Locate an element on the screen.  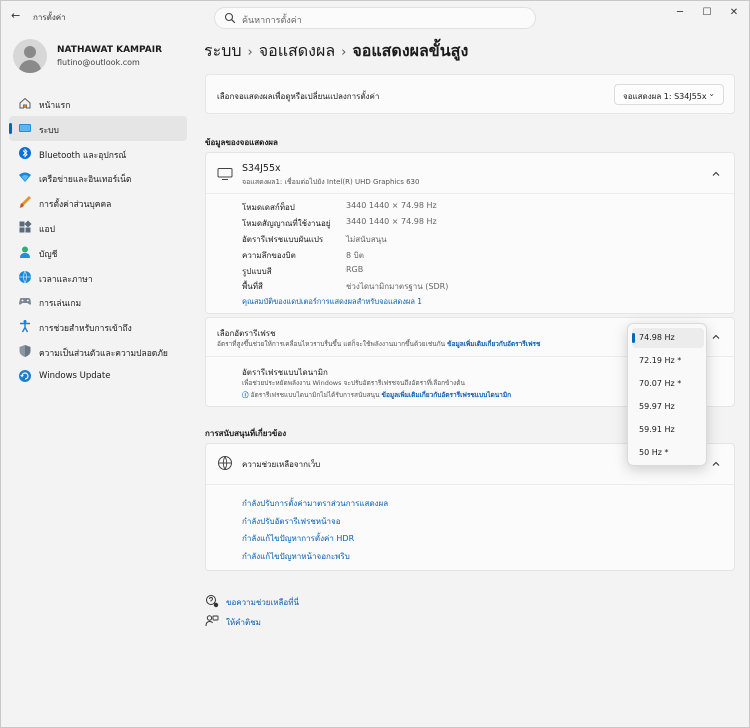
info-key: รูปแบบสี is located at coordinates (257, 271).